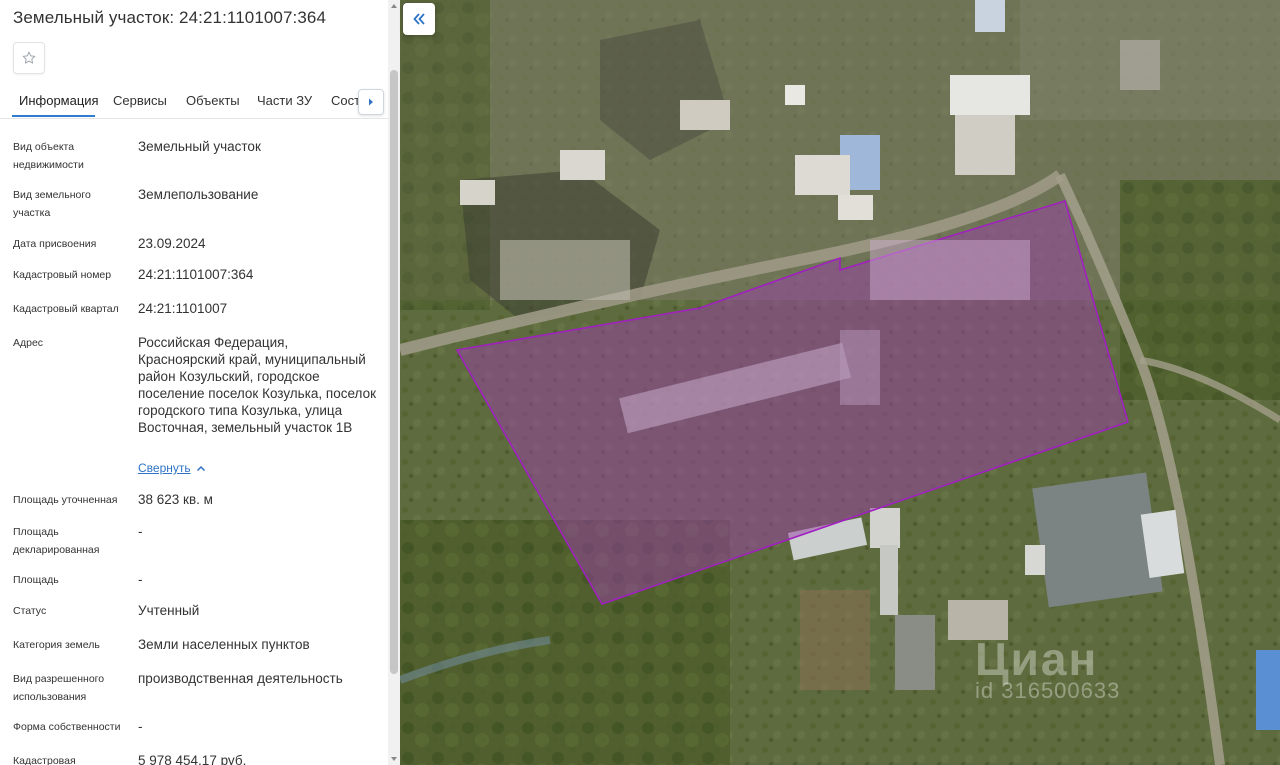 The image size is (1280, 765). Describe the element at coordinates (170, 17) in the screenshot. I see `page-title: Земельный участок: 24:21:1101007:364` at that location.